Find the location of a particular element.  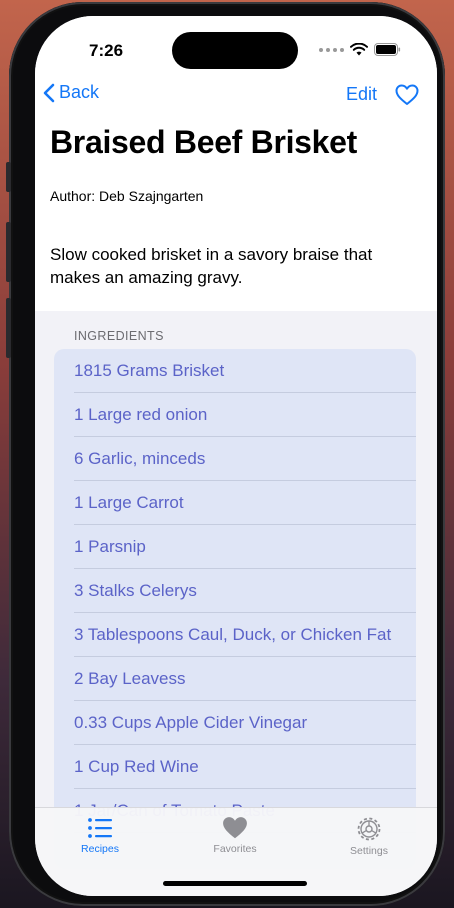

volume-down-button is located at coordinates (8, 328).